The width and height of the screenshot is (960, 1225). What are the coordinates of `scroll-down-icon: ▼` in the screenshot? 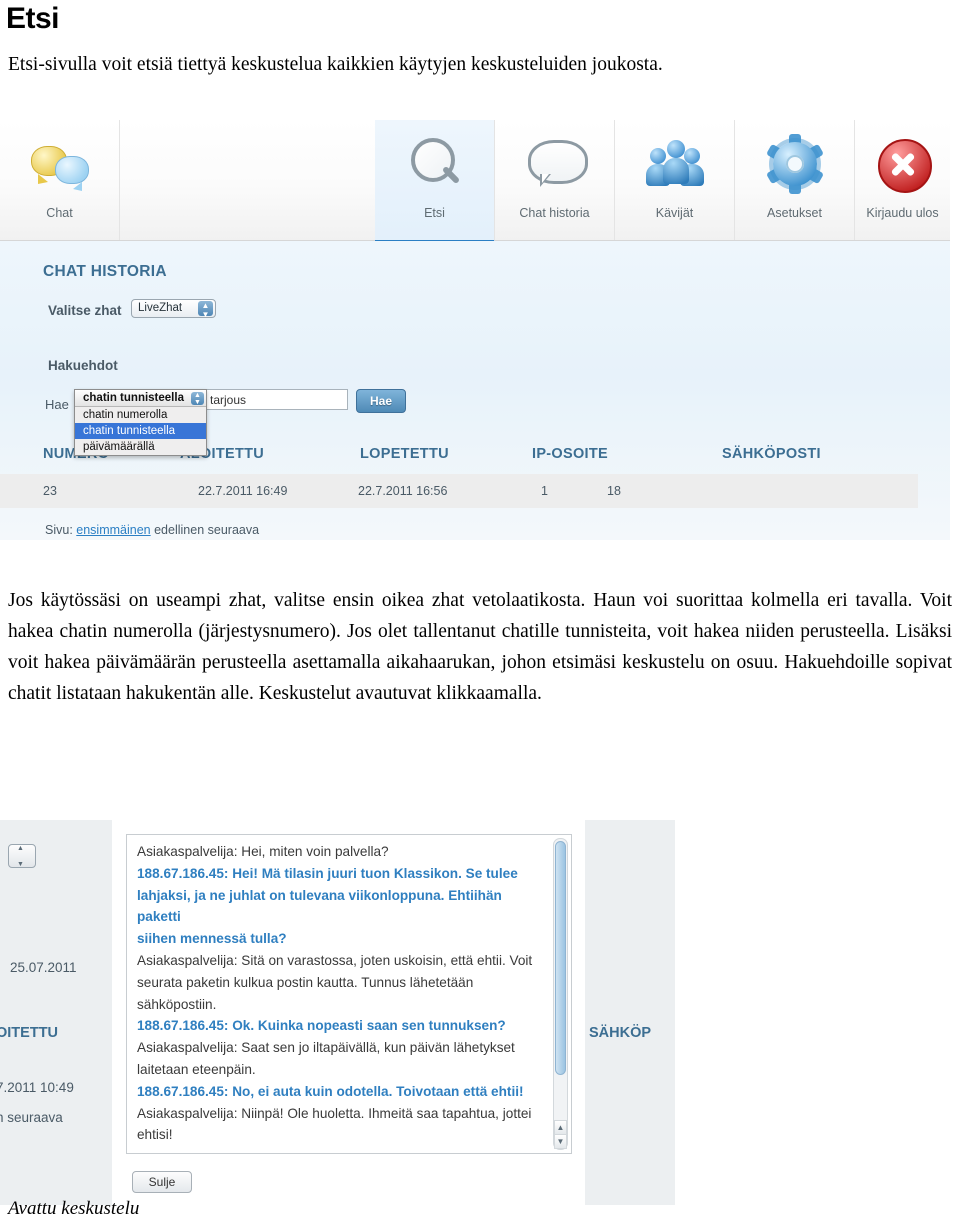 It's located at (560, 1141).